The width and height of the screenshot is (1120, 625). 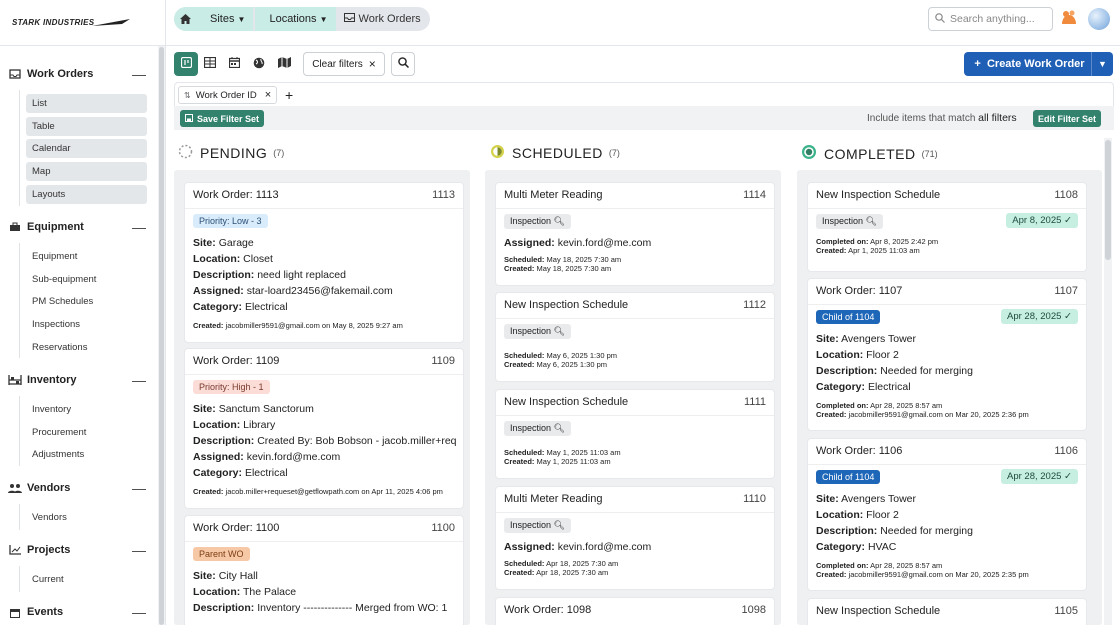 I want to click on calendar-view-button, so click(x=234, y=64).